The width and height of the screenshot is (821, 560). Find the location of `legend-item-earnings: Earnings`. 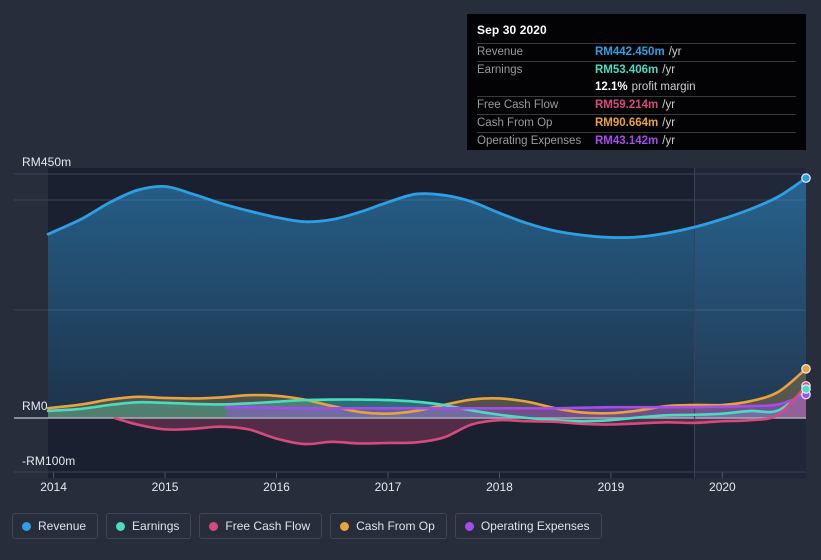

legend-item-earnings: Earnings is located at coordinates (149, 526).